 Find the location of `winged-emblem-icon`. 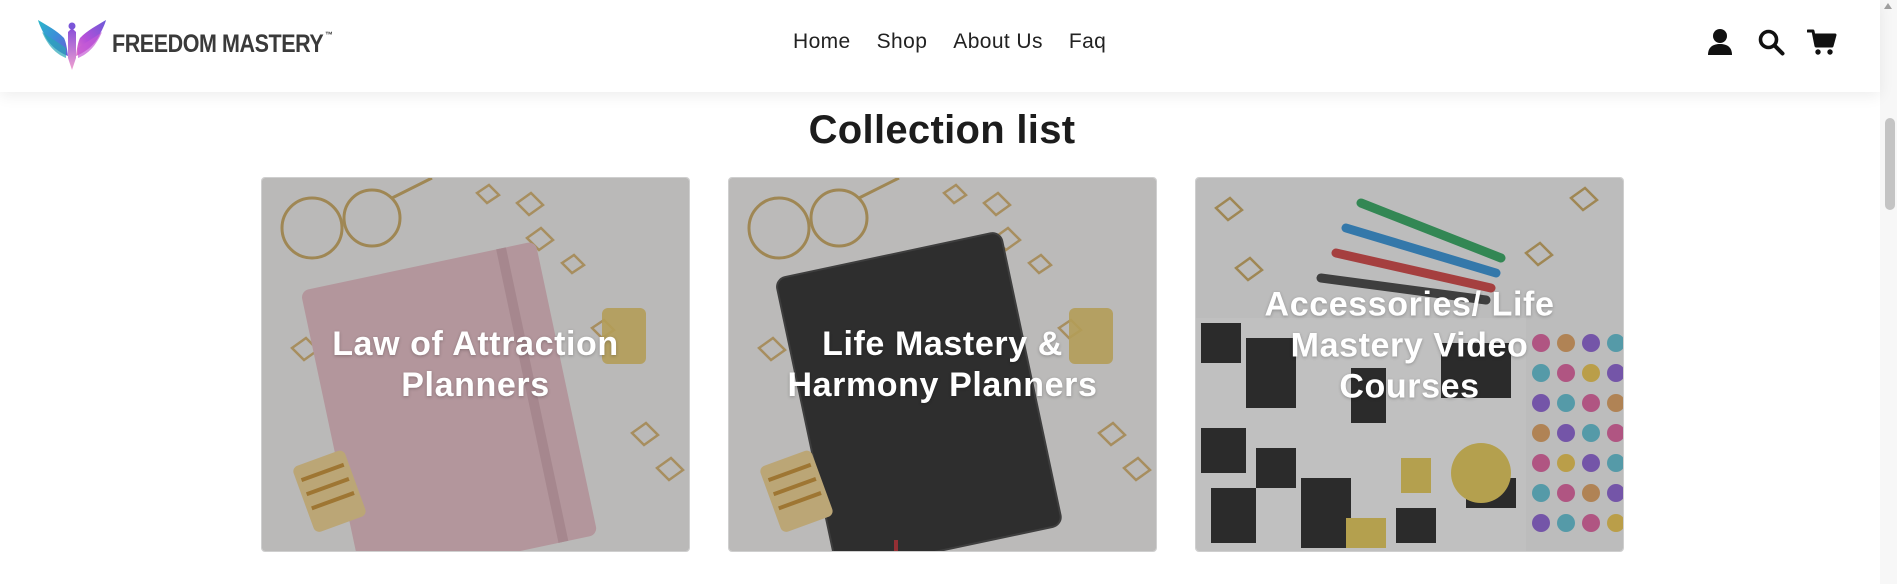

winged-emblem-icon is located at coordinates (72, 45).